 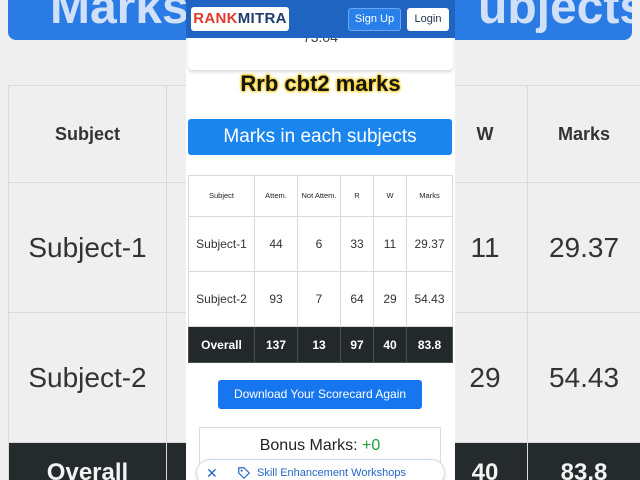 I want to click on total-not-attempted: 13, so click(x=319, y=344).